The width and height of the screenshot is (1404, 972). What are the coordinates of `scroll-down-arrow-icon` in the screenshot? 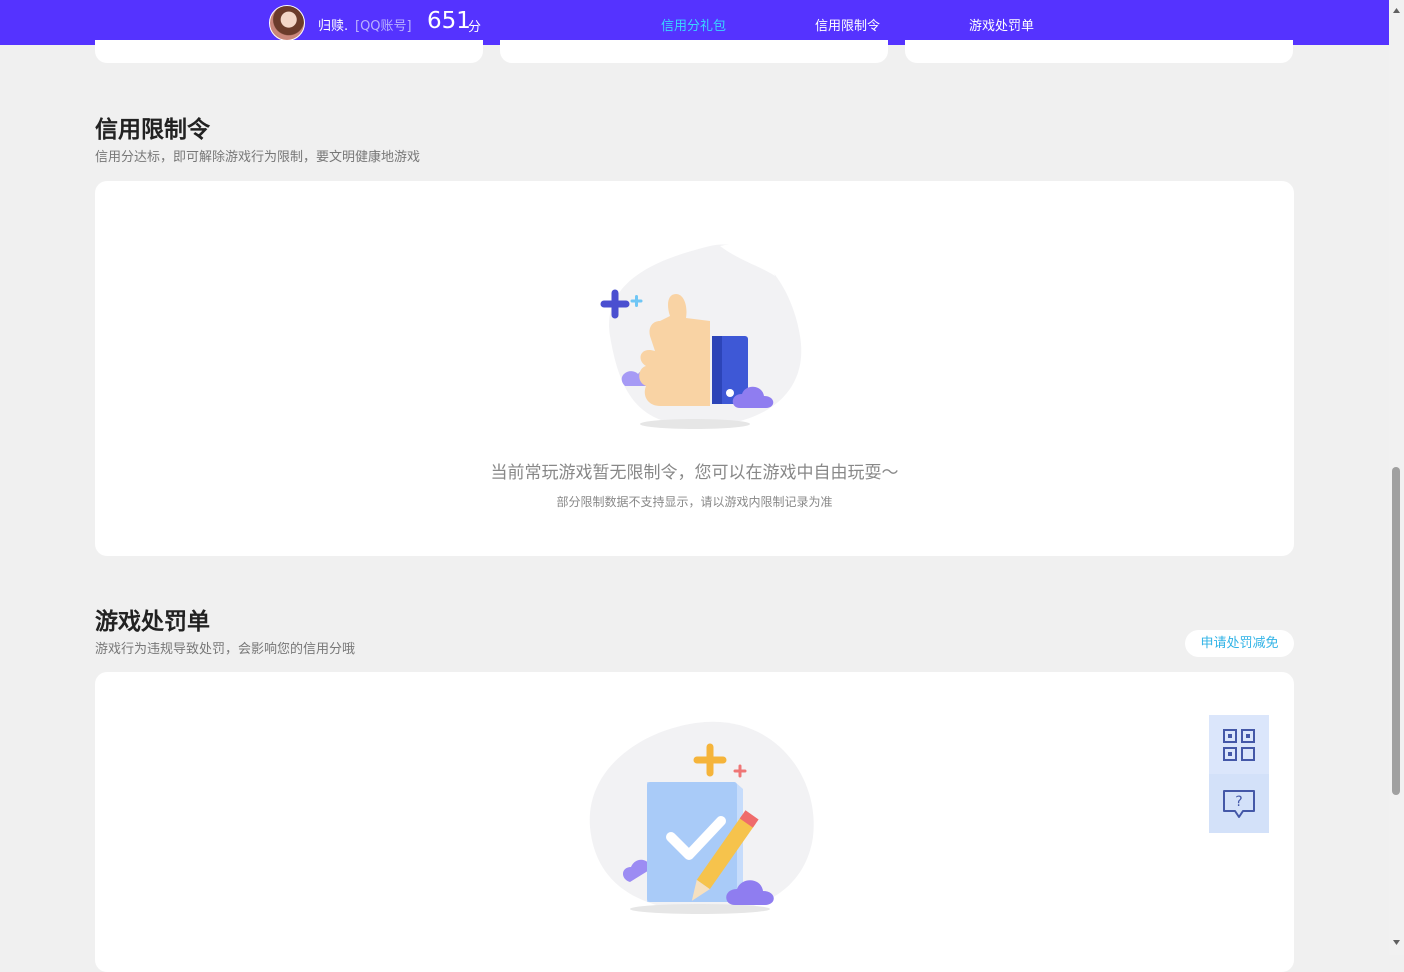 It's located at (1396, 942).